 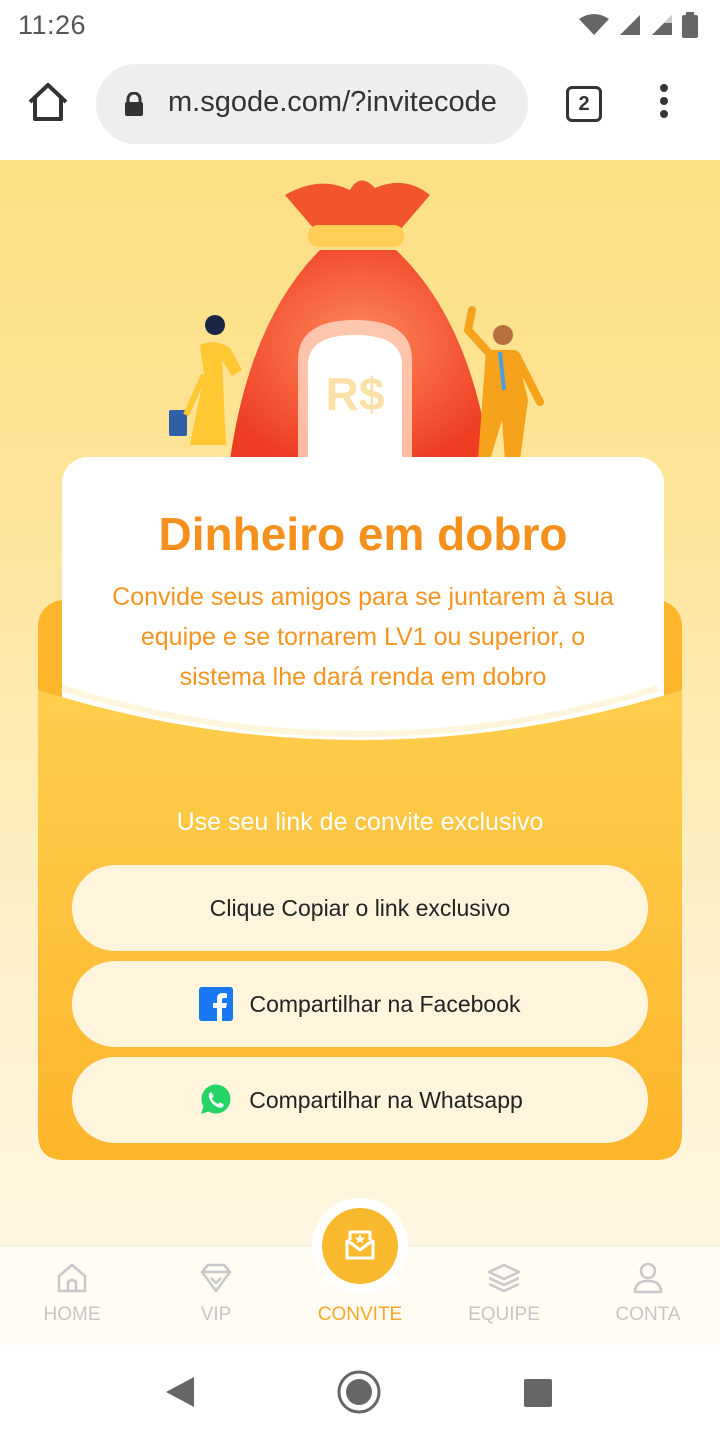 What do you see at coordinates (584, 104) in the screenshot?
I see `tabs-button: 2` at bounding box center [584, 104].